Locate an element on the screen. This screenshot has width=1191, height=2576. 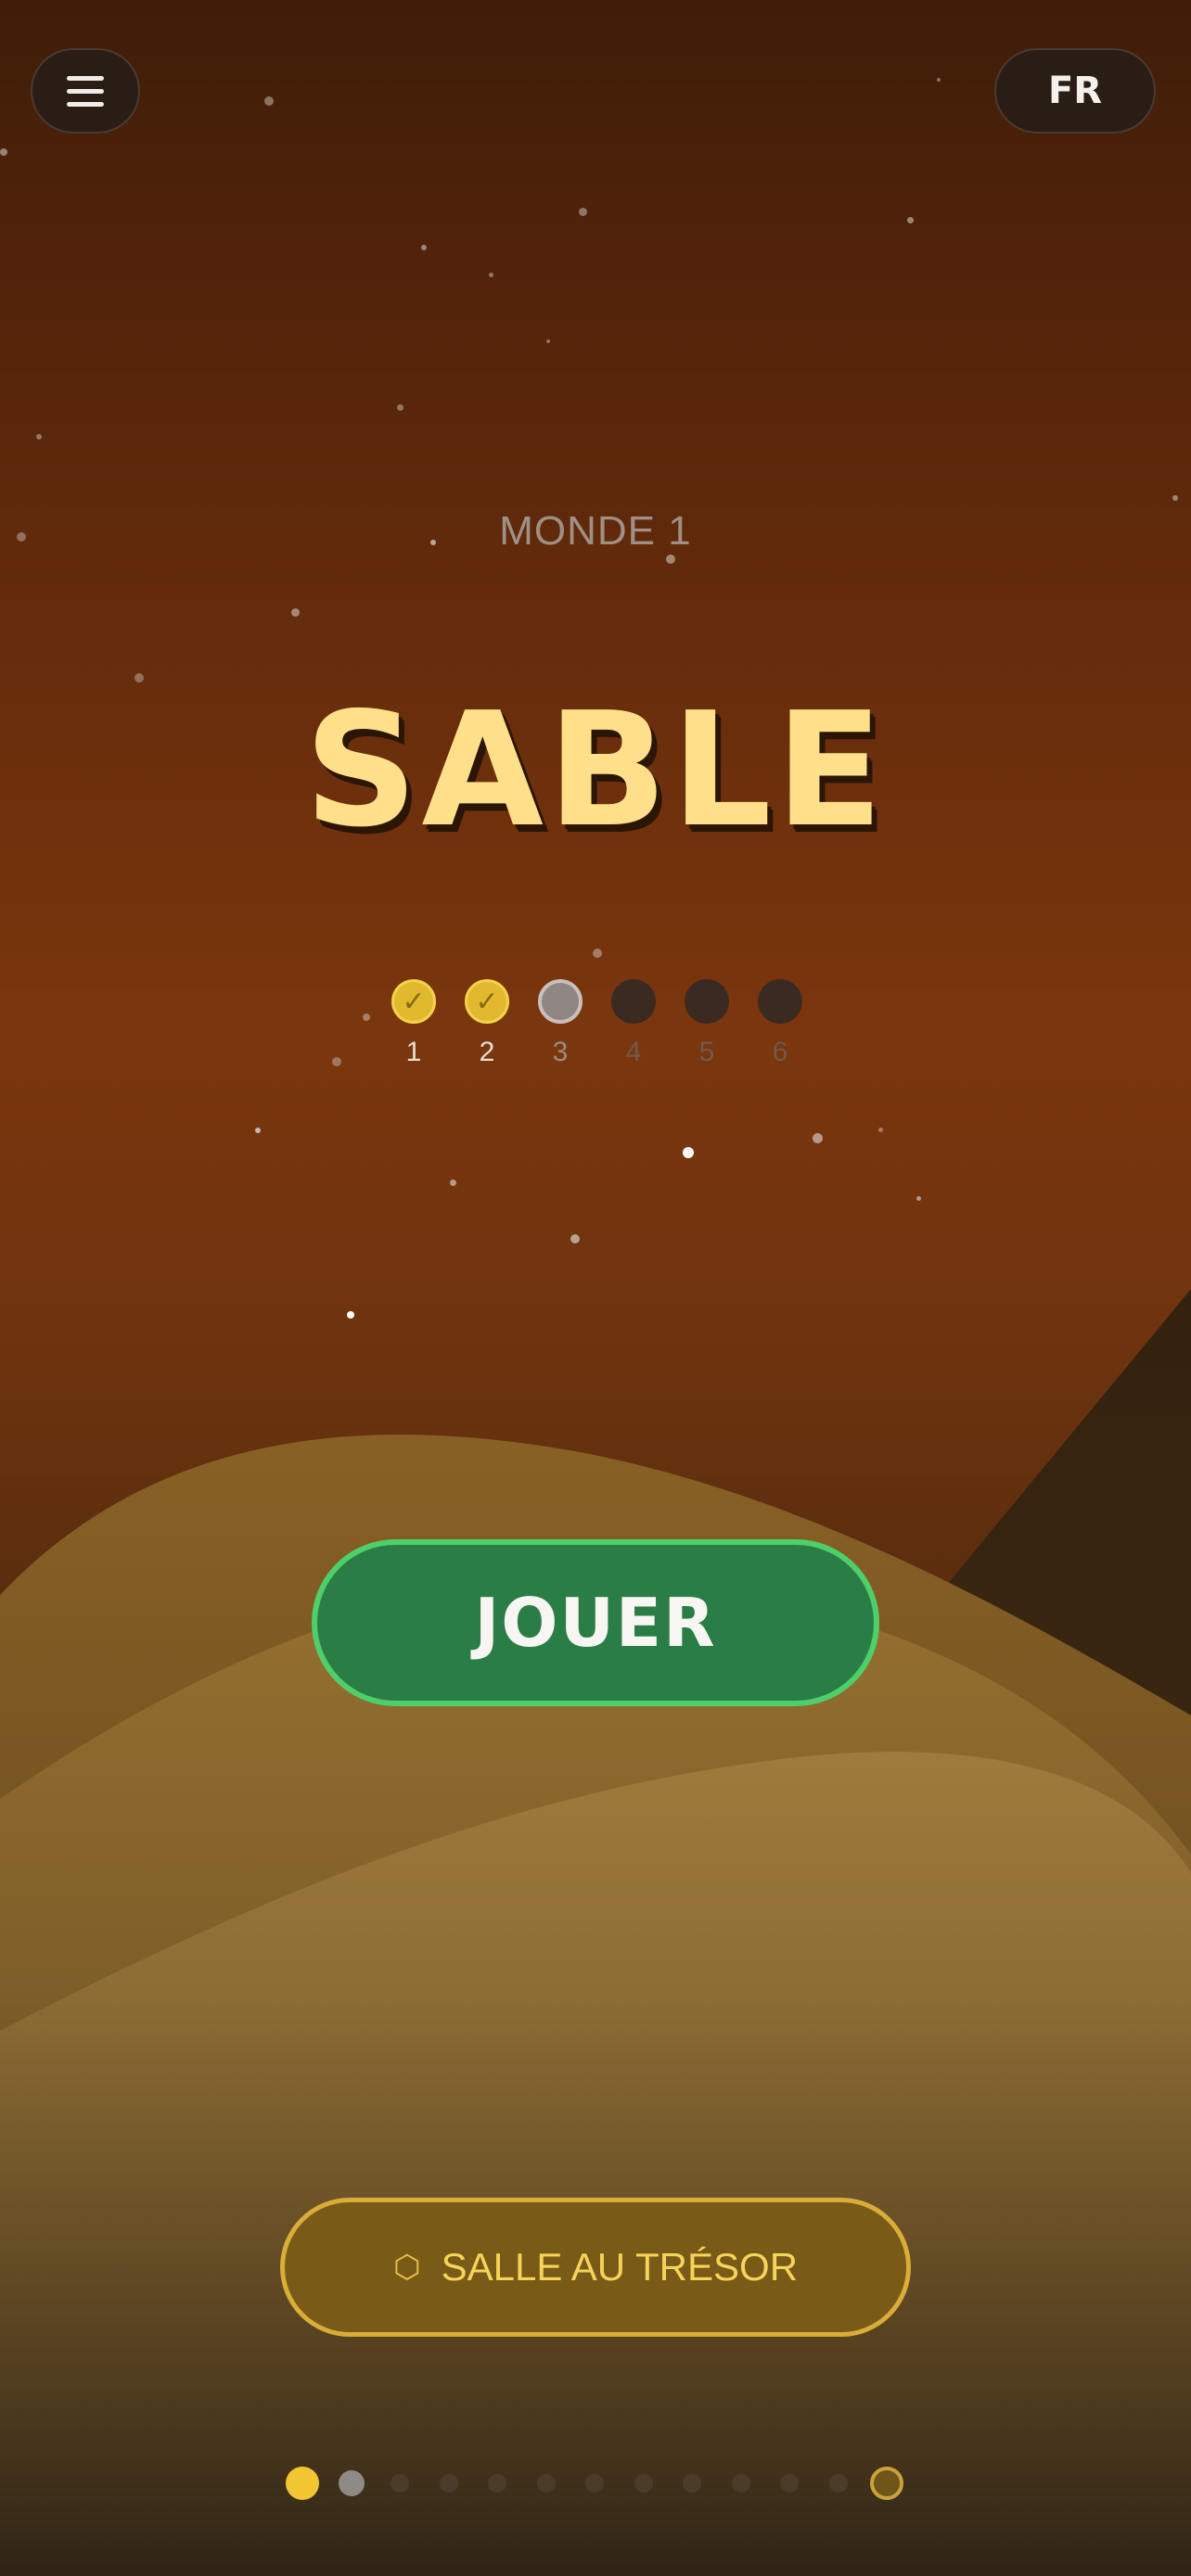
level-node-1: ✓ 1 is located at coordinates (414, 1024).